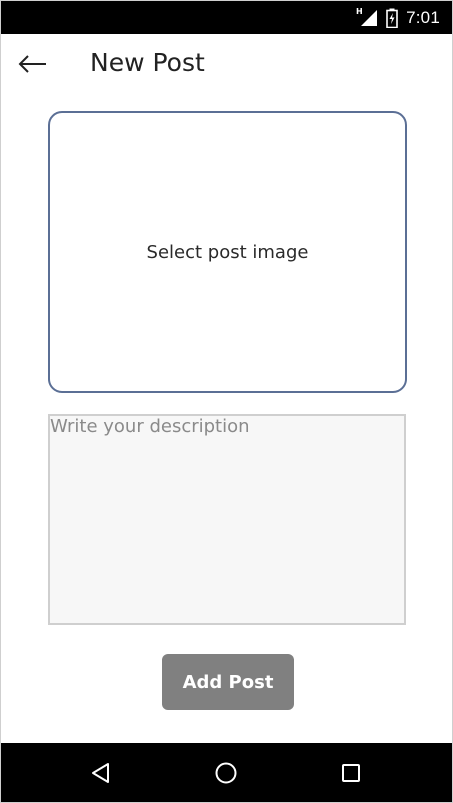  What do you see at coordinates (369, 17) in the screenshot?
I see `signal-icon` at bounding box center [369, 17].